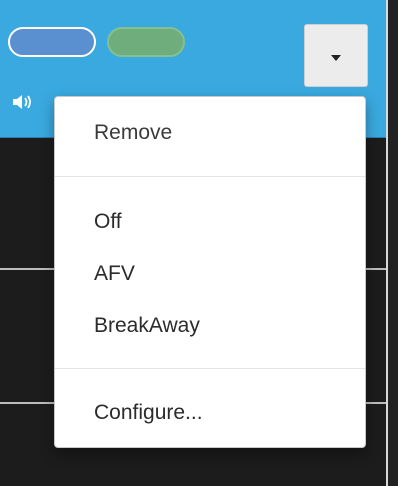 The width and height of the screenshot is (398, 486). I want to click on blue-status-pill, so click(52, 42).